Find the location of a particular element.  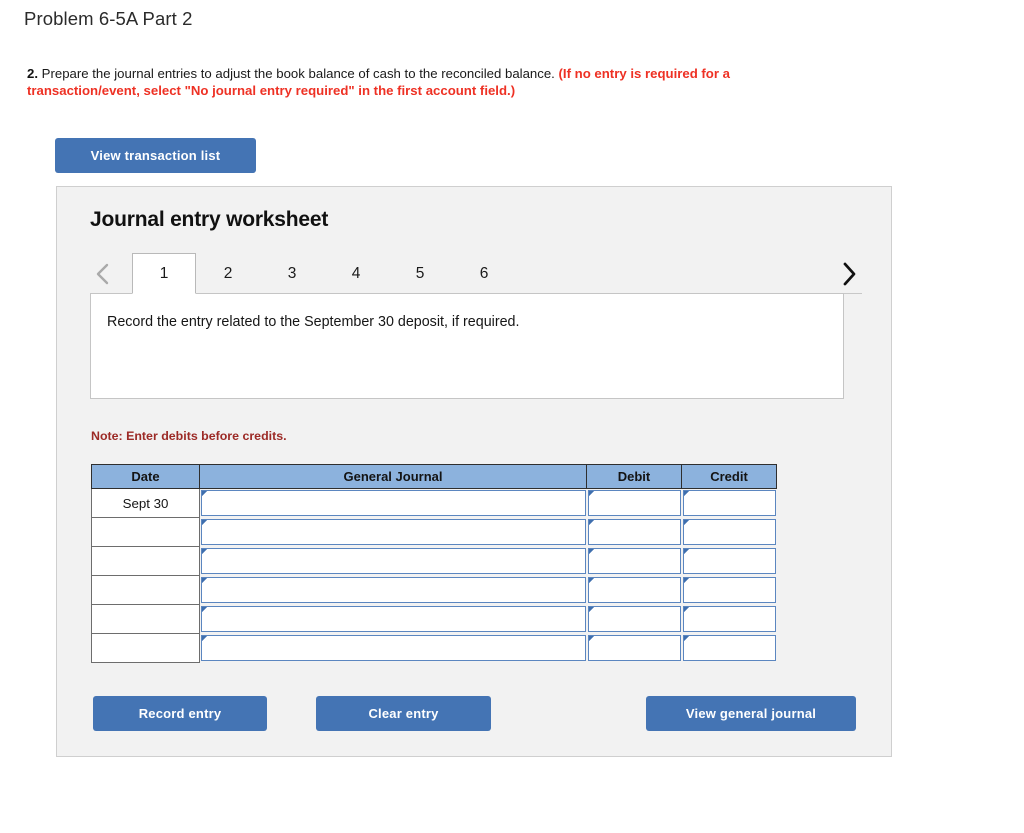

tab-6-label: 6 is located at coordinates (484, 273).